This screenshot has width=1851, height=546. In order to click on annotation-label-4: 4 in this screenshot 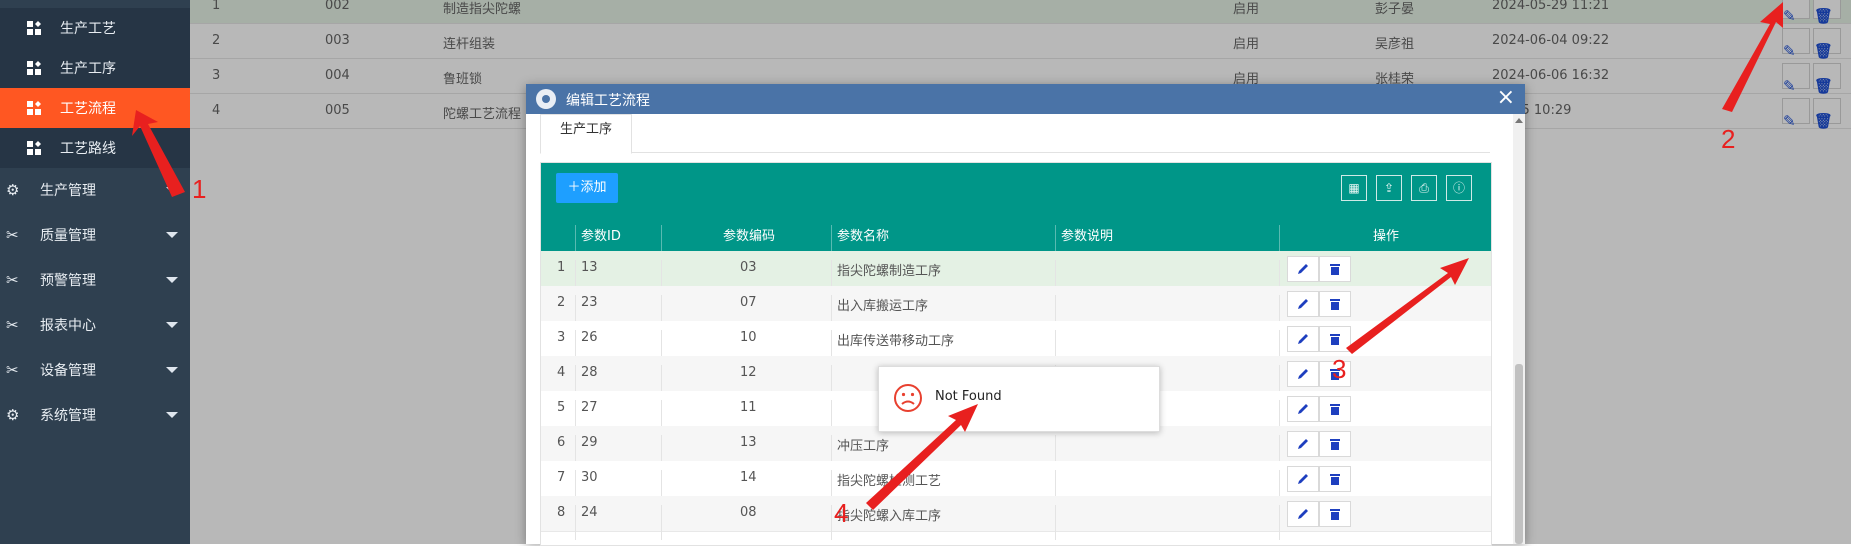, I will do `click(841, 513)`.